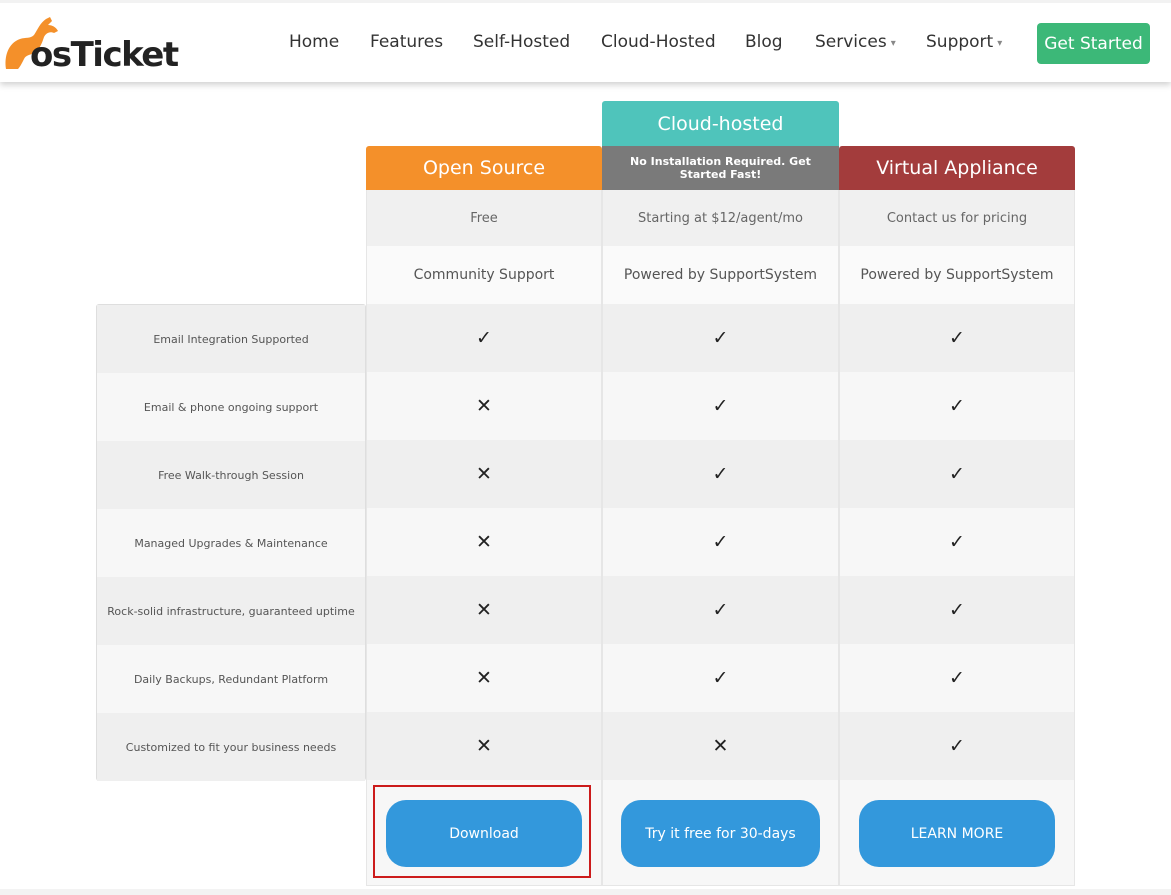 The width and height of the screenshot is (1171, 895). Describe the element at coordinates (1093, 43) in the screenshot. I see `get-started-button: Get Started` at that location.